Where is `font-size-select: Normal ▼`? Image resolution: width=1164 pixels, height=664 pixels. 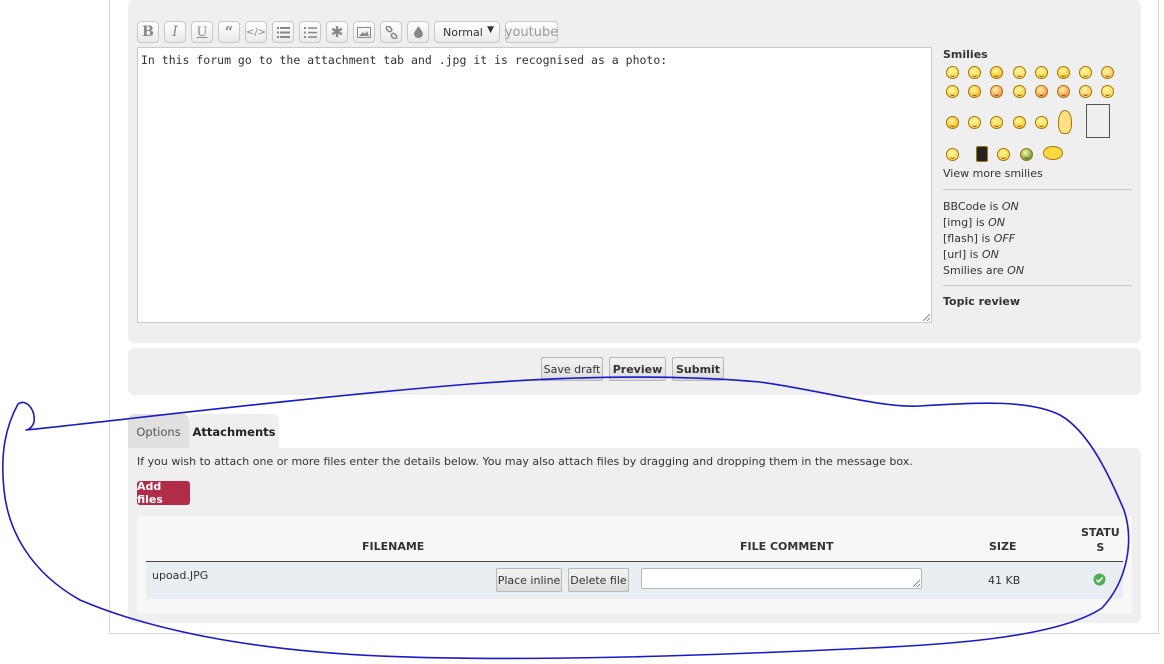 font-size-select: Normal ▼ is located at coordinates (467, 32).